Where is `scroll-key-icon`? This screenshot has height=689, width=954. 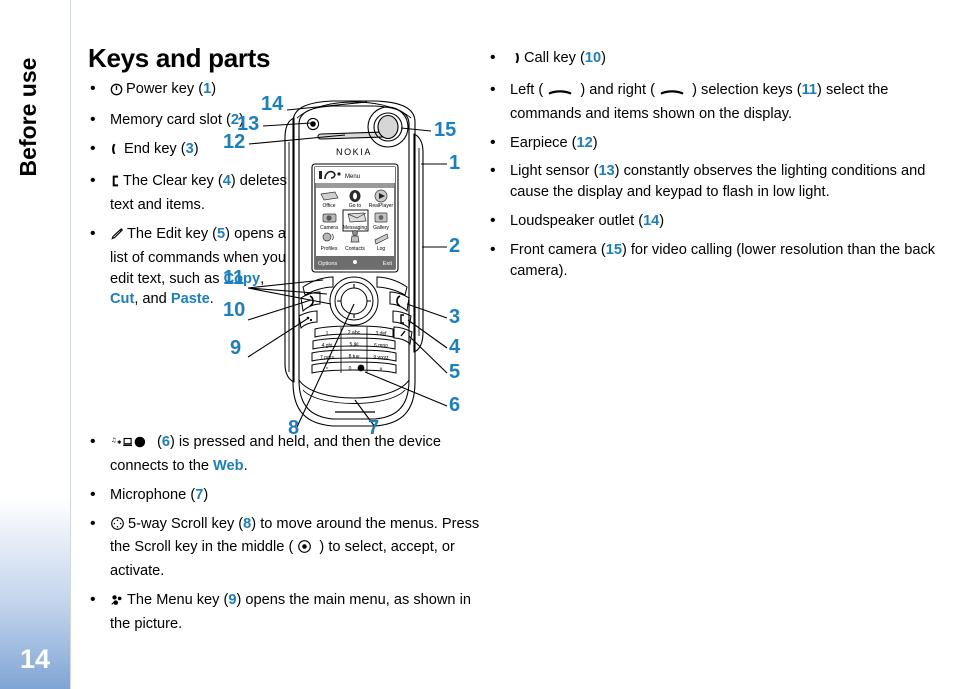
scroll-key-icon is located at coordinates (117, 527).